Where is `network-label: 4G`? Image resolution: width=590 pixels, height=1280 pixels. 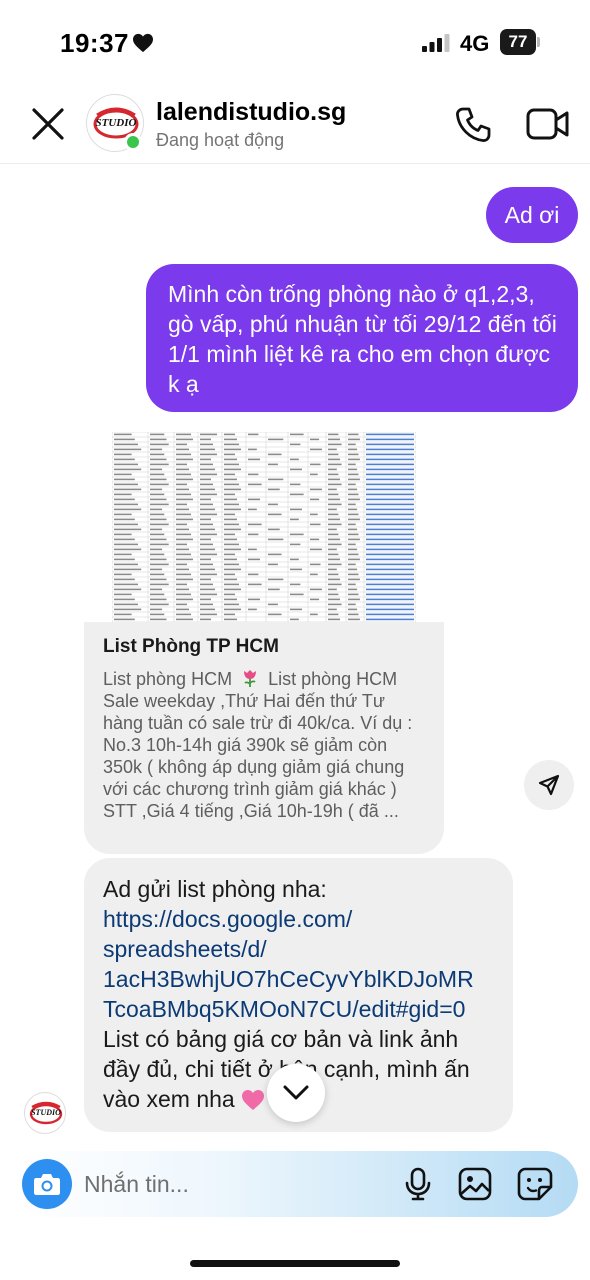 network-label: 4G is located at coordinates (475, 43).